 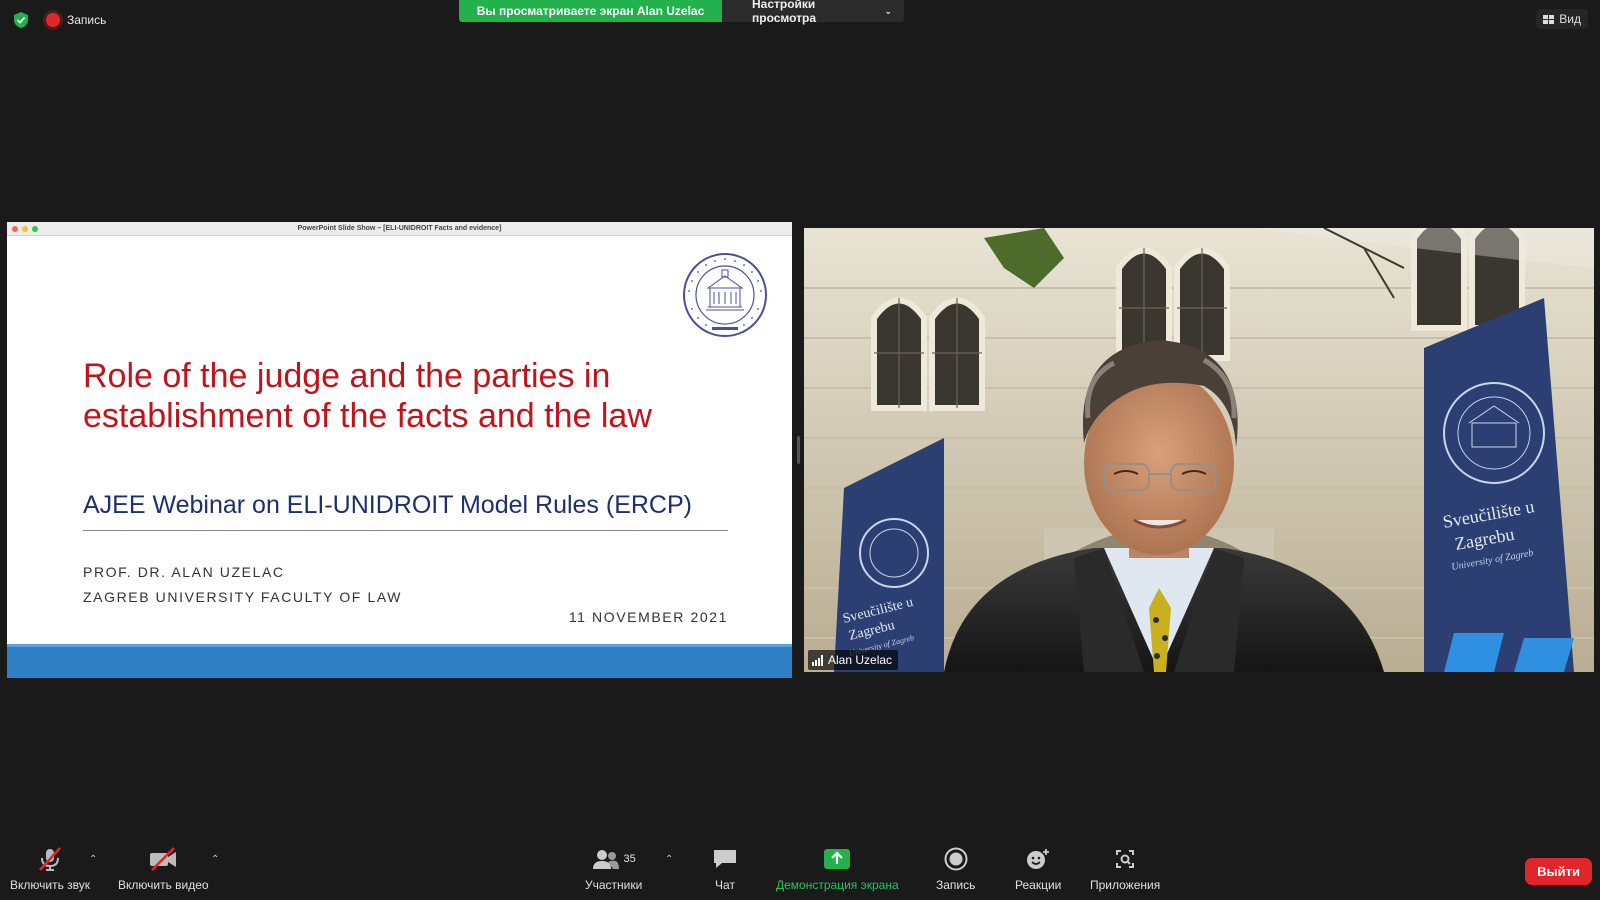 I want to click on signal-strength-icon, so click(x=817, y=660).